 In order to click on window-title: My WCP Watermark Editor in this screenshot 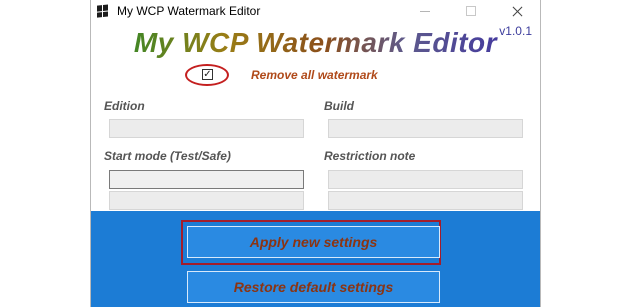, I will do `click(189, 11)`.